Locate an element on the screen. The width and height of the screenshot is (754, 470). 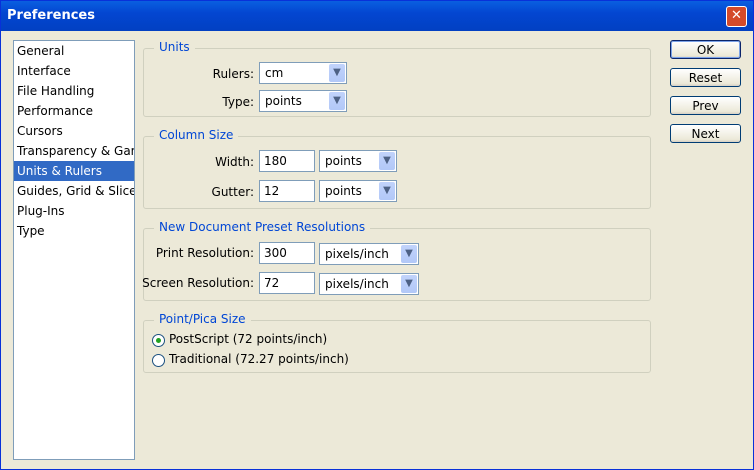
reset-button: Reset is located at coordinates (705, 77).